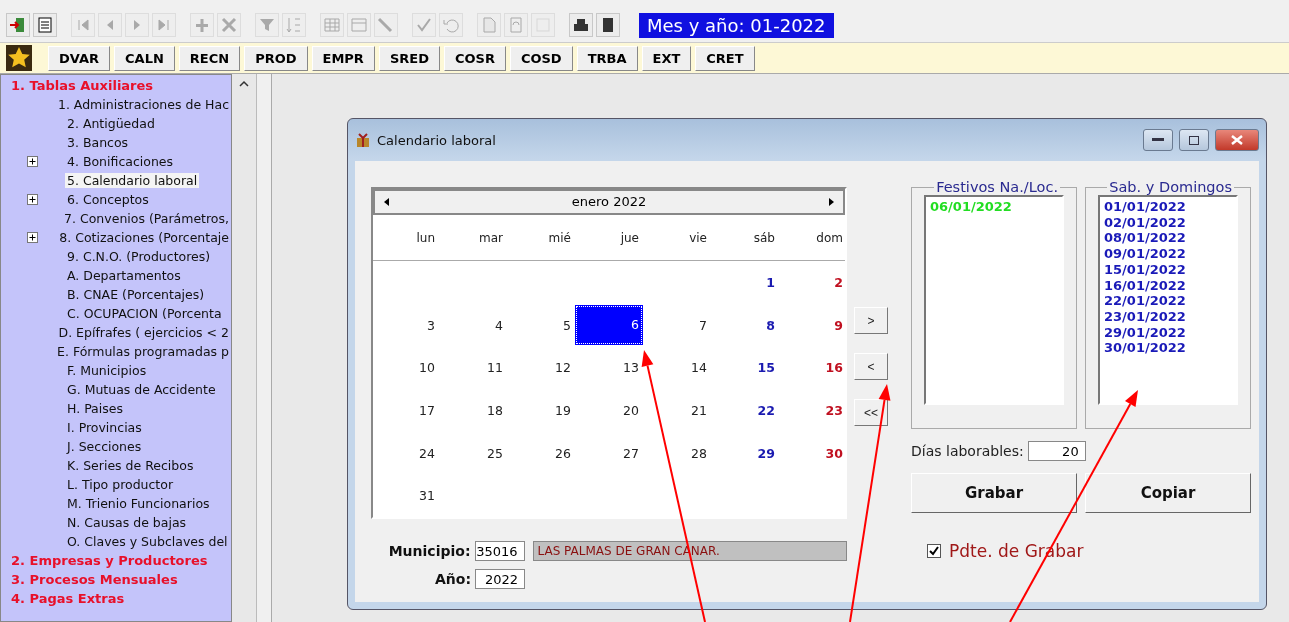 This screenshot has height=622, width=1289. What do you see at coordinates (770, 325) in the screenshot?
I see `calendar-day: 8` at bounding box center [770, 325].